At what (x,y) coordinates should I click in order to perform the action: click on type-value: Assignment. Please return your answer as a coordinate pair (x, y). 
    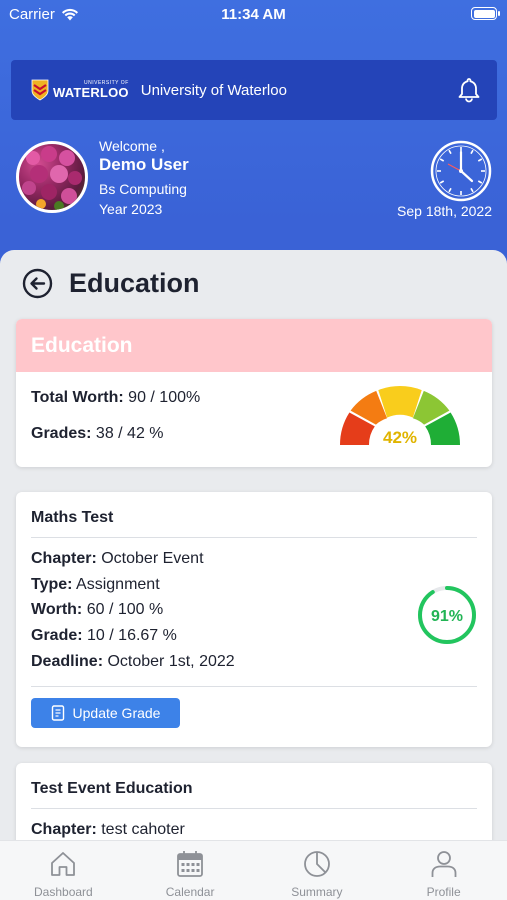
    Looking at the image, I should click on (118, 584).